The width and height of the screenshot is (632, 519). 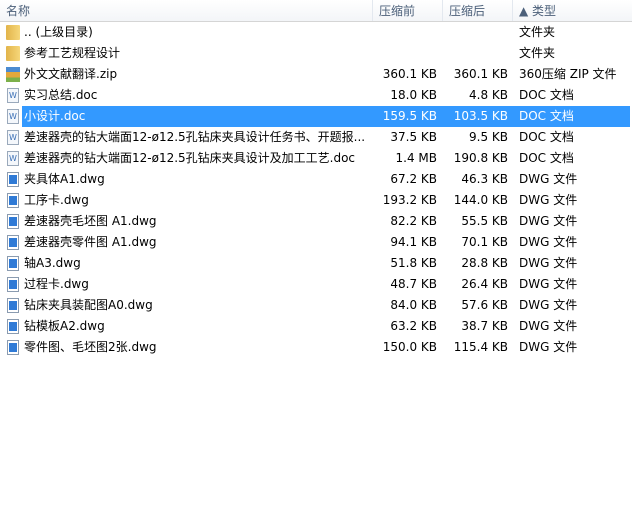 What do you see at coordinates (480, 116) in the screenshot?
I see `file-packed-size: 103.5 KB` at bounding box center [480, 116].